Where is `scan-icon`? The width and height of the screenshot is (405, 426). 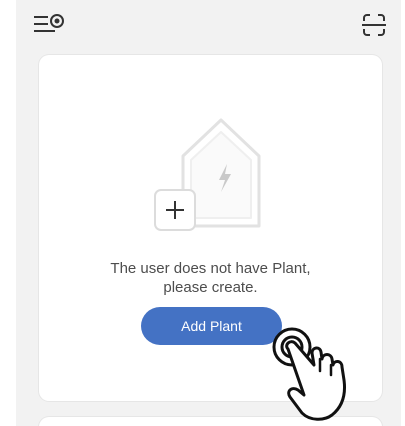
scan-icon is located at coordinates (374, 25).